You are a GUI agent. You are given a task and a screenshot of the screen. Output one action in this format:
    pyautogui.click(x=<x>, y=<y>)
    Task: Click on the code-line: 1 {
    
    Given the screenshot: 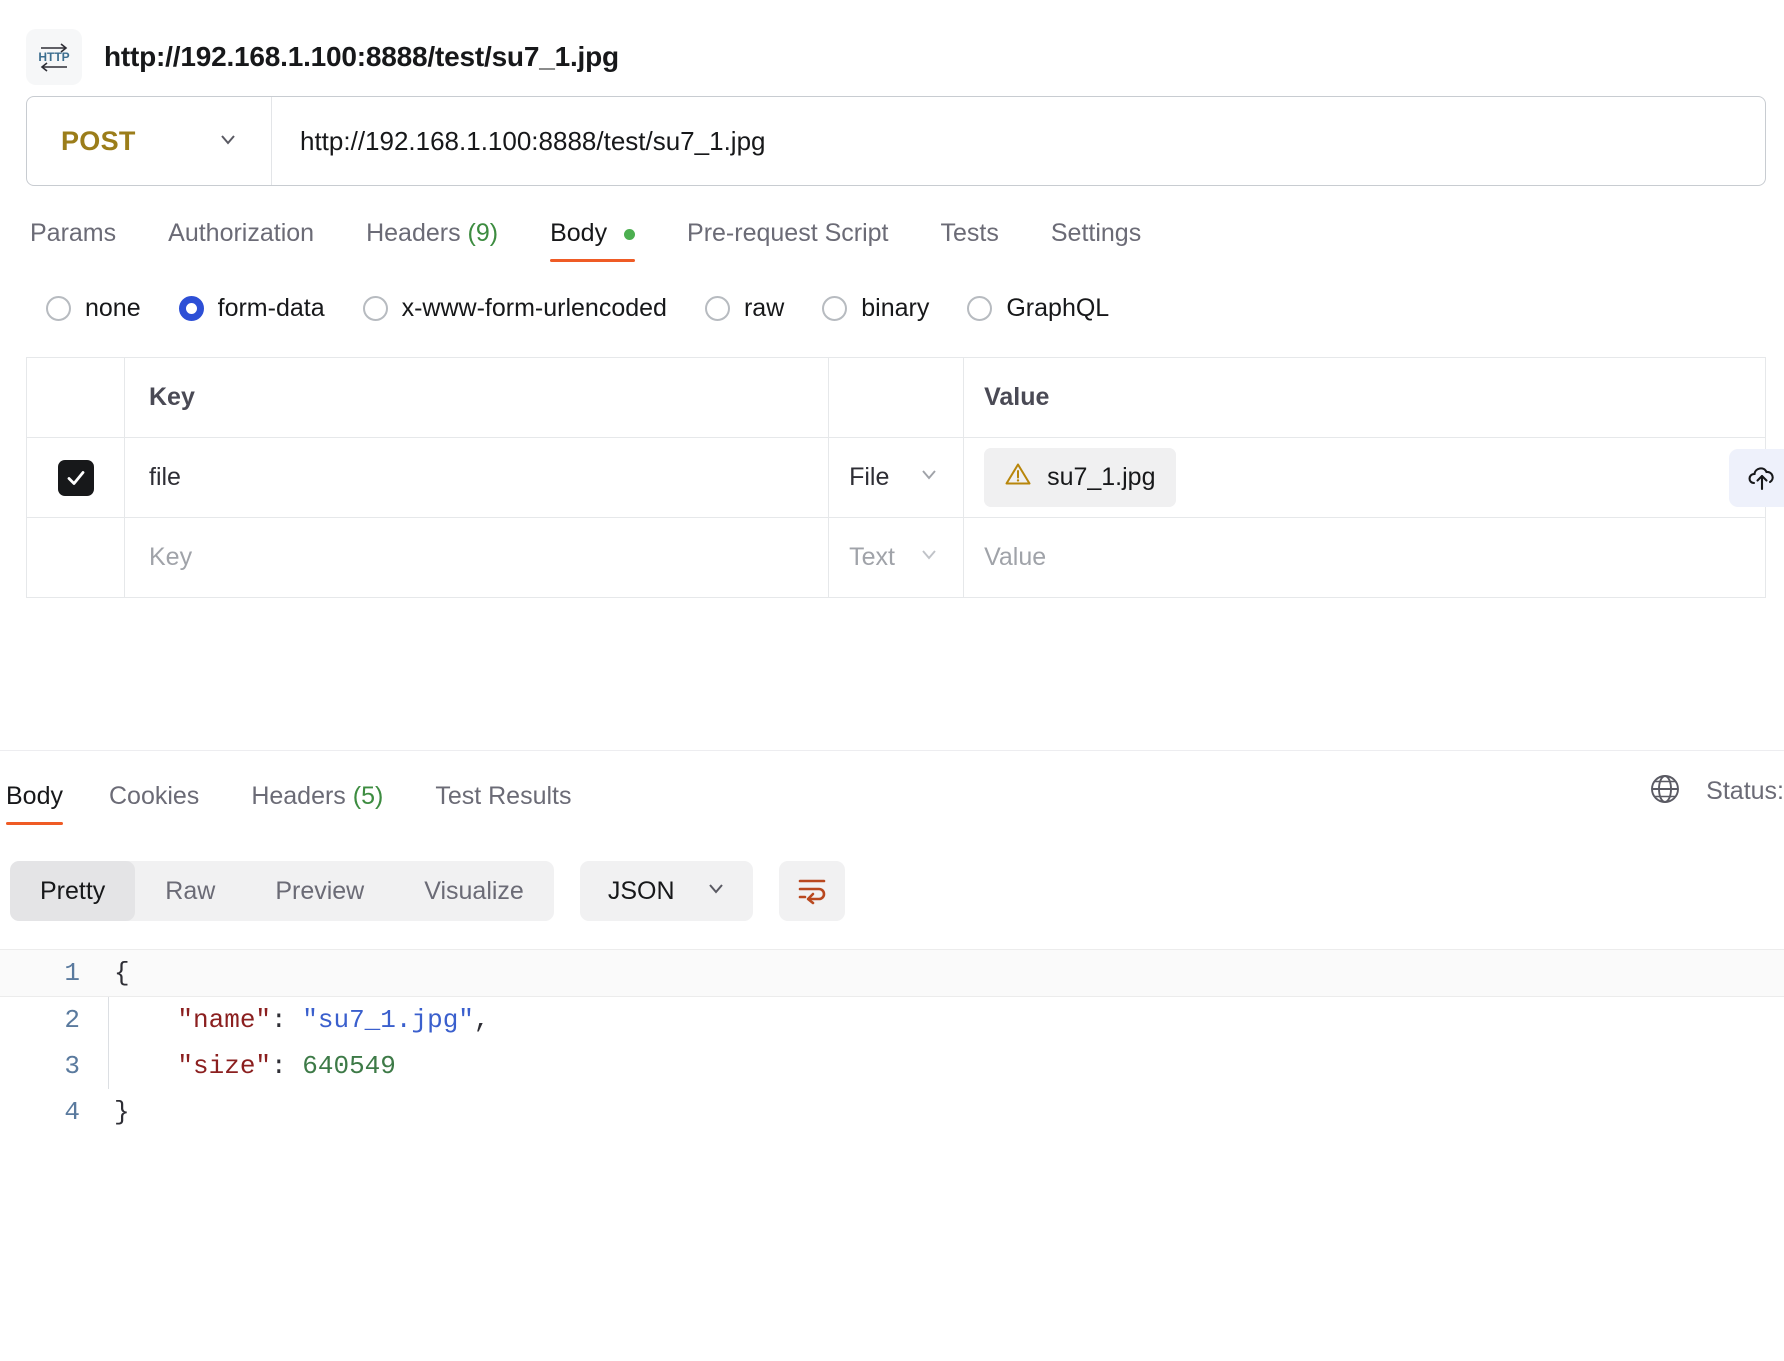 What is the action you would take?
    pyautogui.click(x=892, y=973)
    